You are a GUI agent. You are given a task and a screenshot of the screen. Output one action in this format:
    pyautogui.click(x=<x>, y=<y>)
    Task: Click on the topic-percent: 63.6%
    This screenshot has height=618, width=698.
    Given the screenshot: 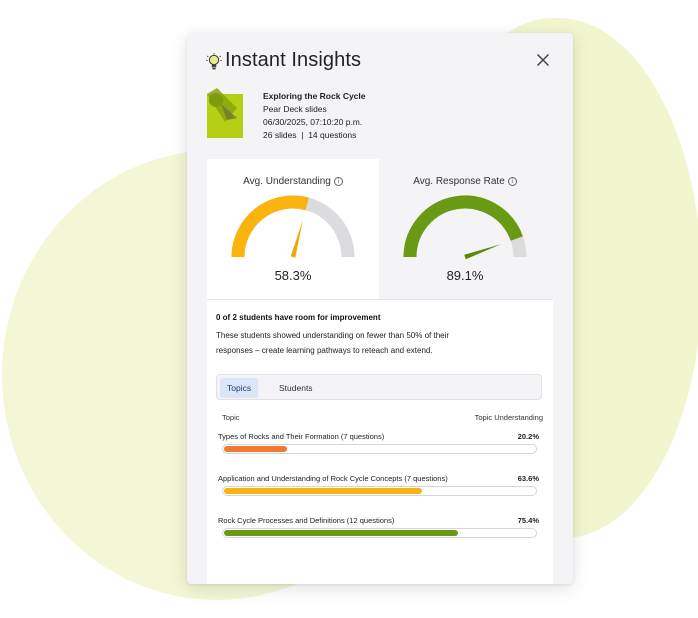 What is the action you would take?
    pyautogui.click(x=528, y=478)
    